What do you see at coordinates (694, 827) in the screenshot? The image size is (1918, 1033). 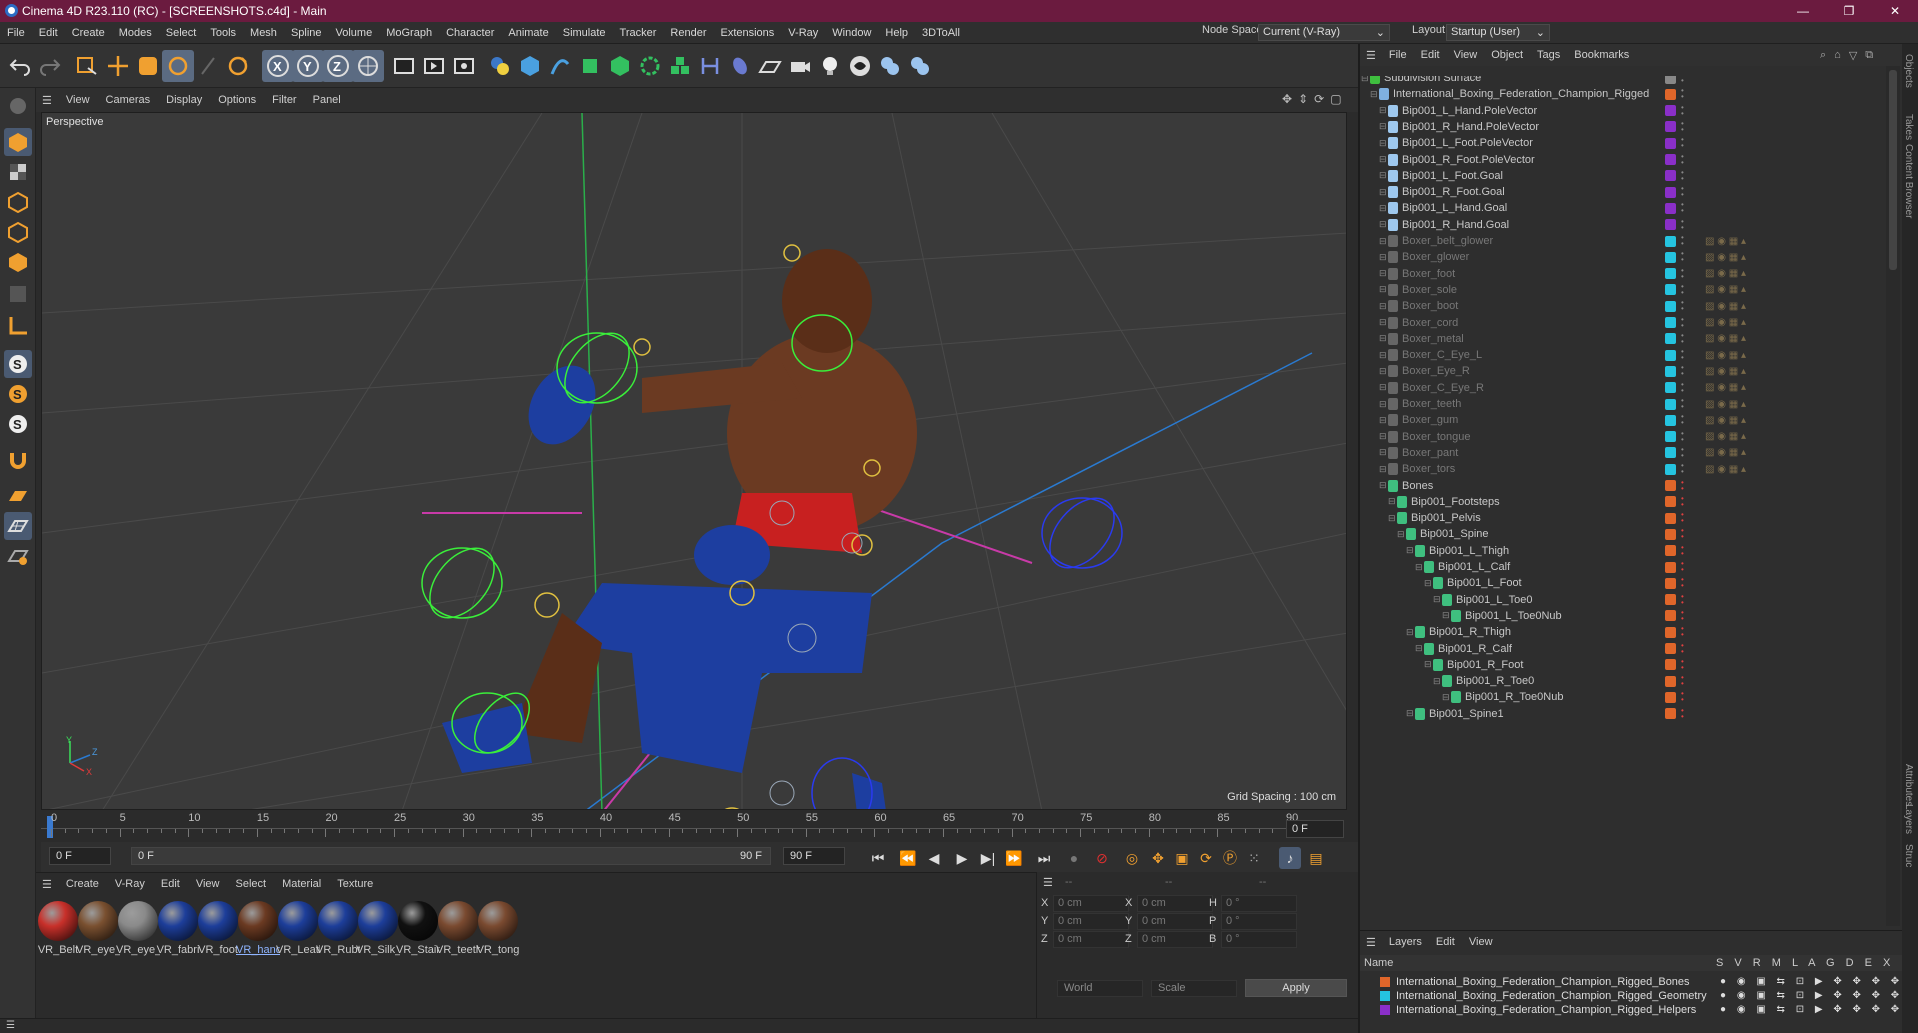 I see `timeline-ruler: 0 5 10 15 20 25 30 35 40 45 50 55 60 65 70 75 80 85 90` at bounding box center [694, 827].